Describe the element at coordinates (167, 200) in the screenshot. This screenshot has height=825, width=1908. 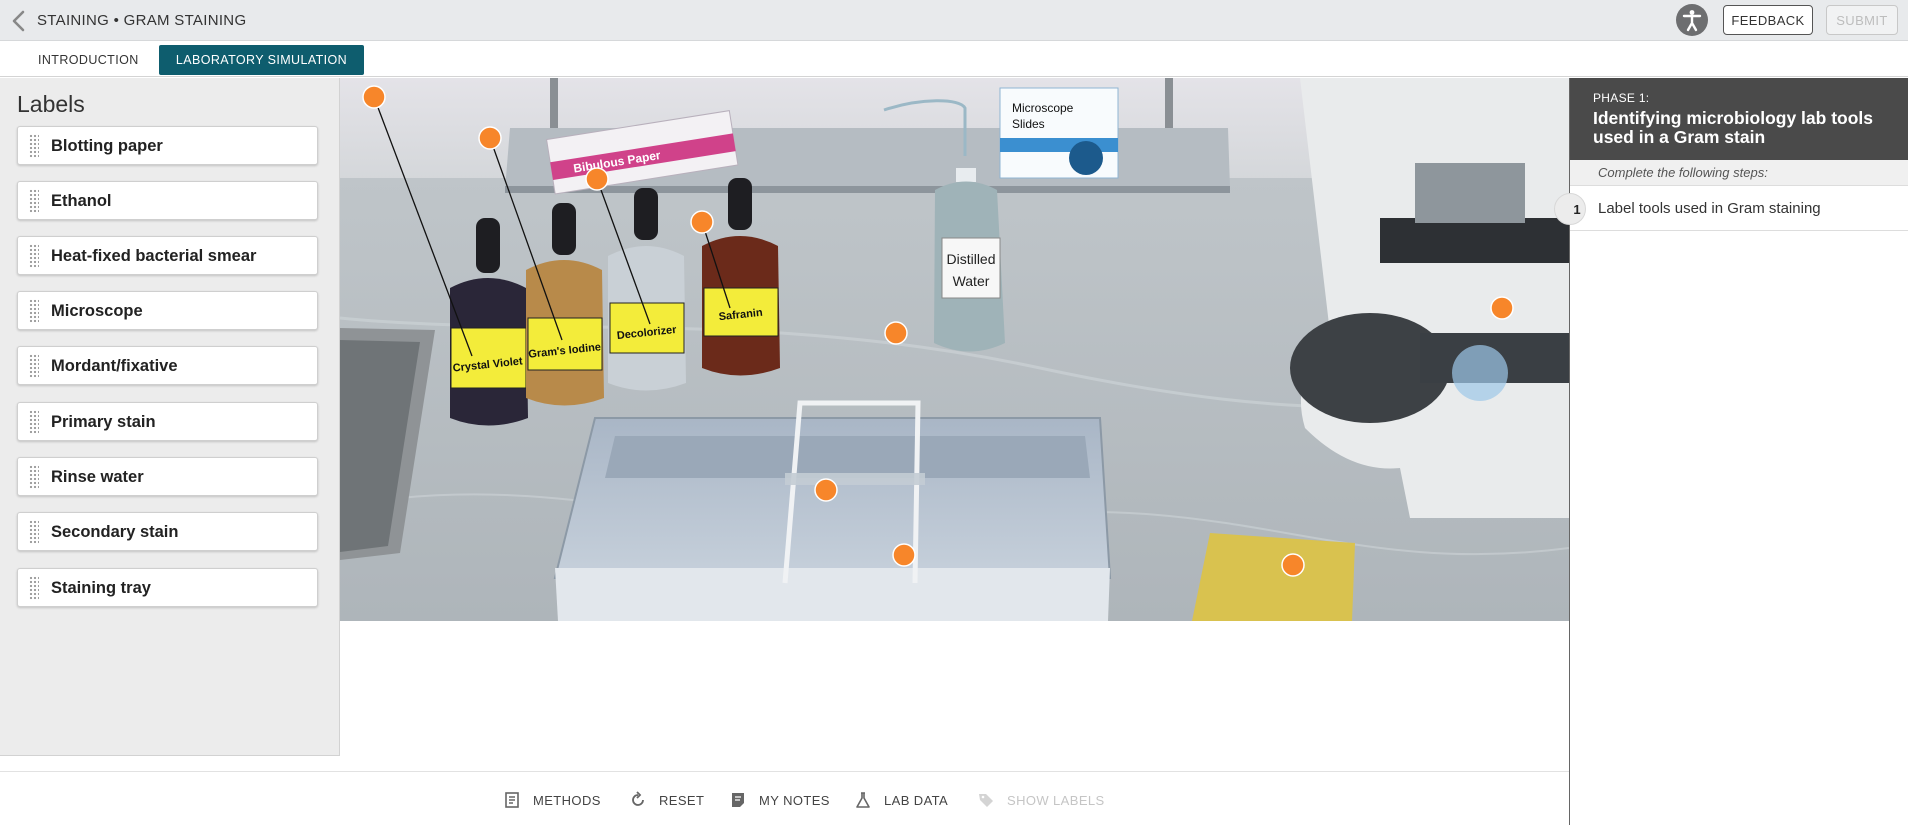
I see `label-card-ethanol: Ethanol` at that location.